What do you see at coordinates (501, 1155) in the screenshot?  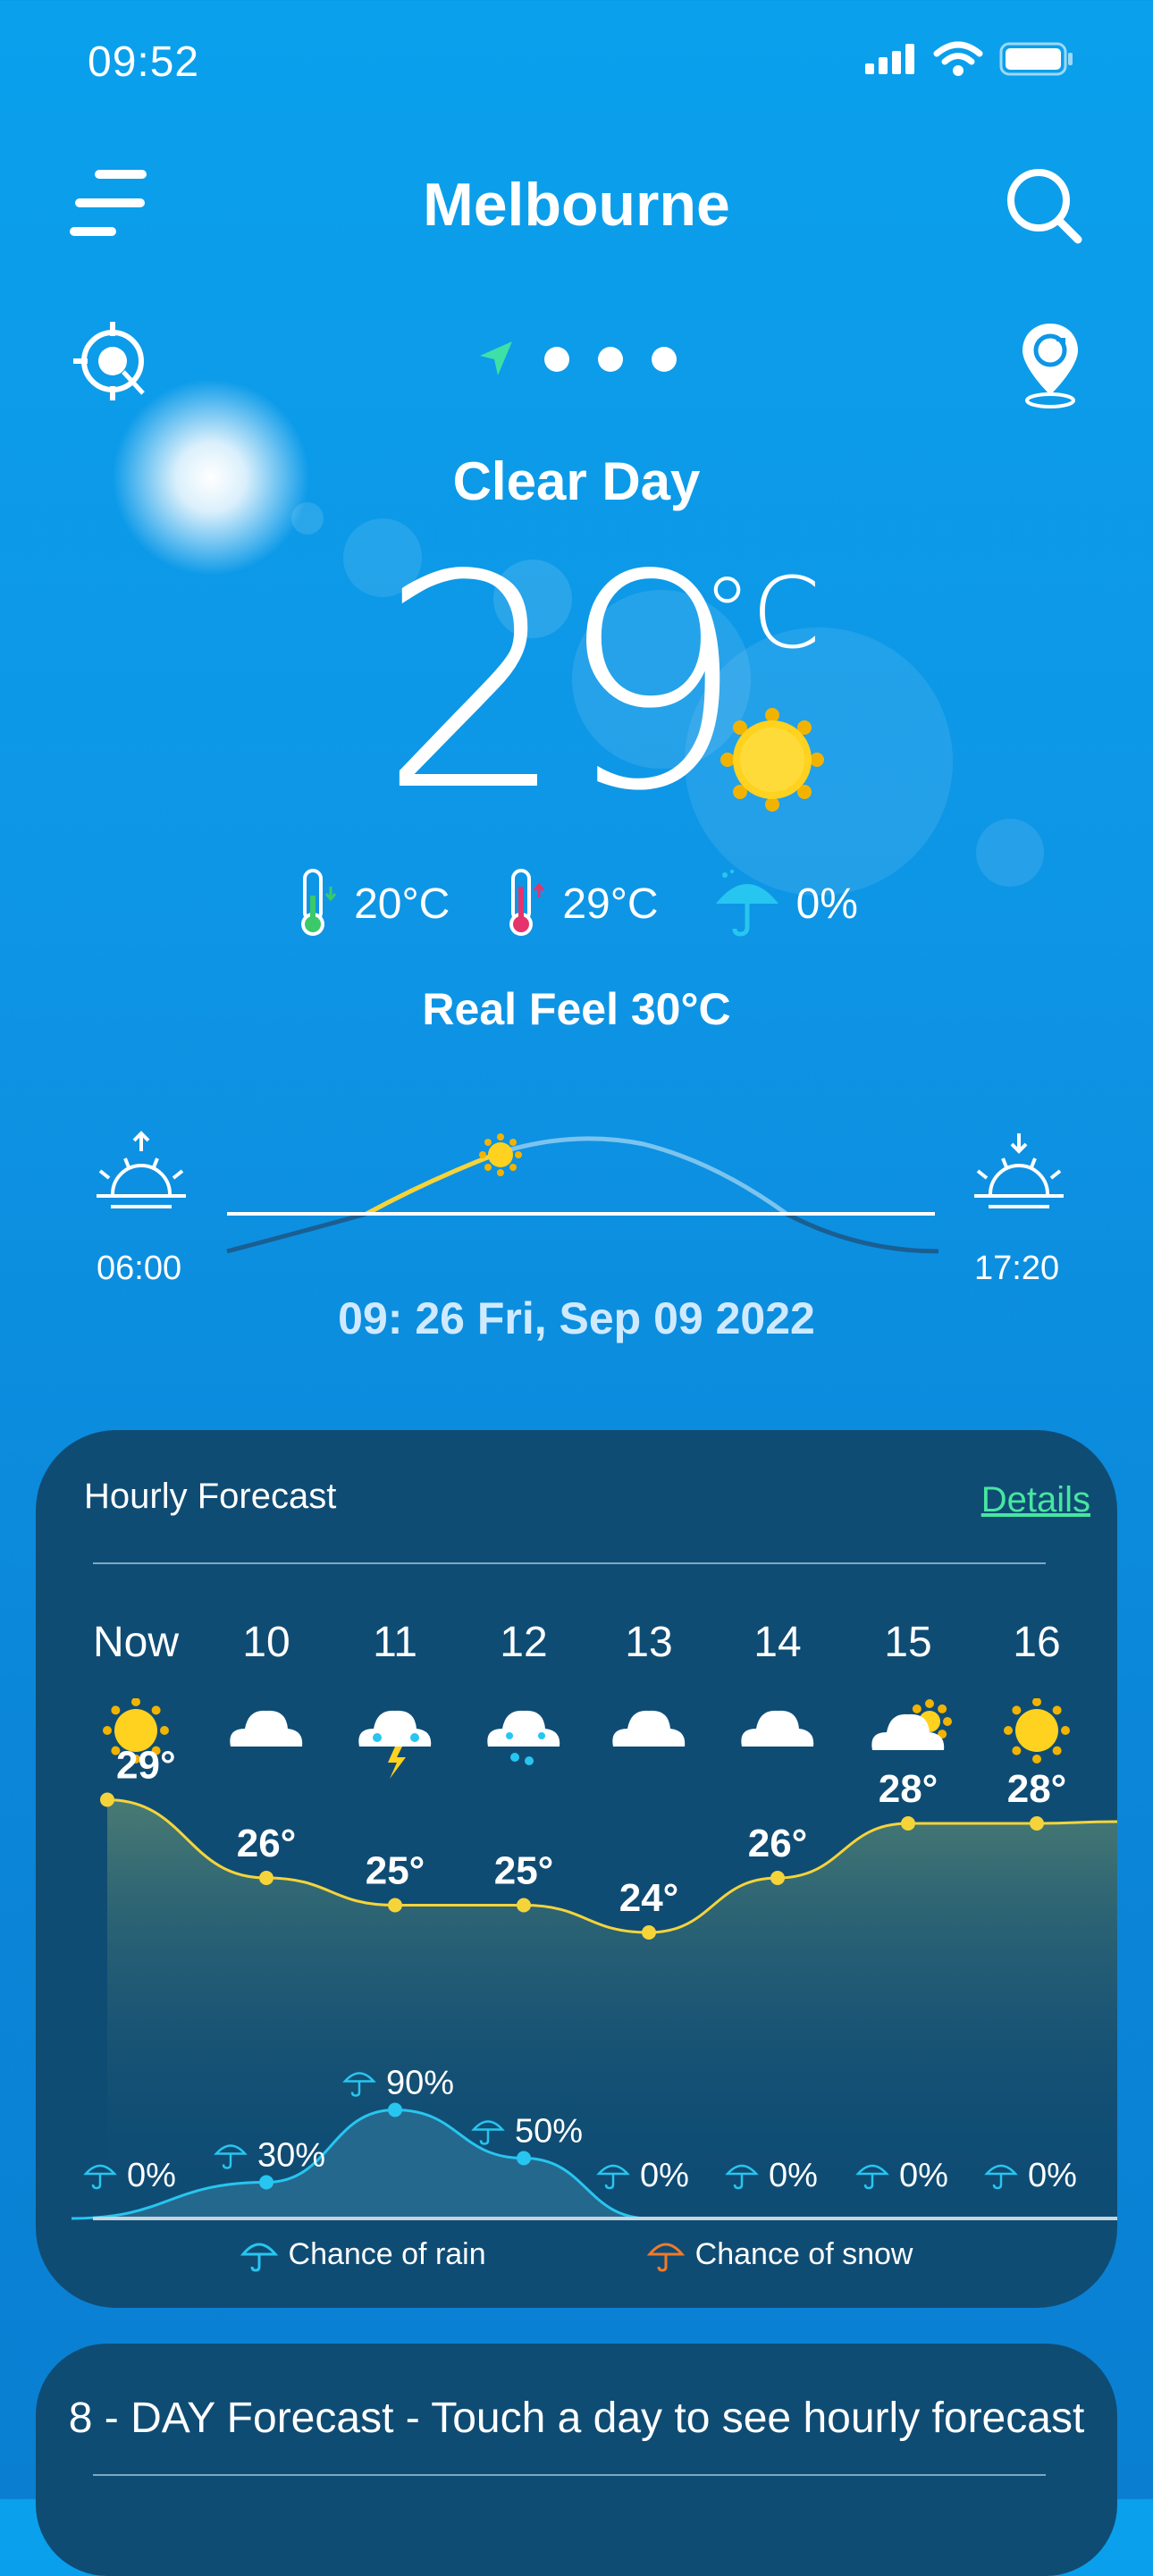 I see `sun-position-icon` at bounding box center [501, 1155].